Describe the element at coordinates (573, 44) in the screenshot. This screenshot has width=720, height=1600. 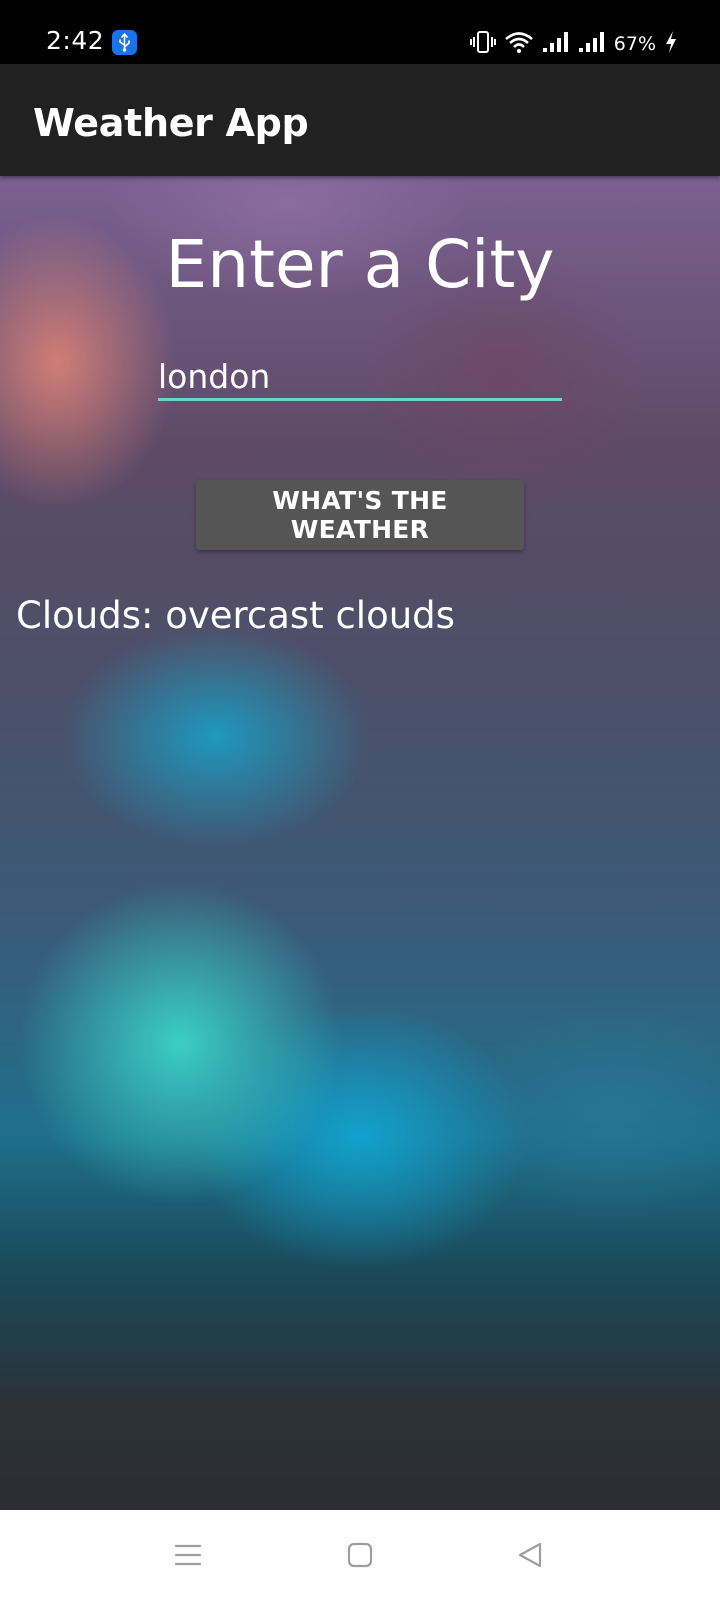
I see `status-icons: 67%` at that location.